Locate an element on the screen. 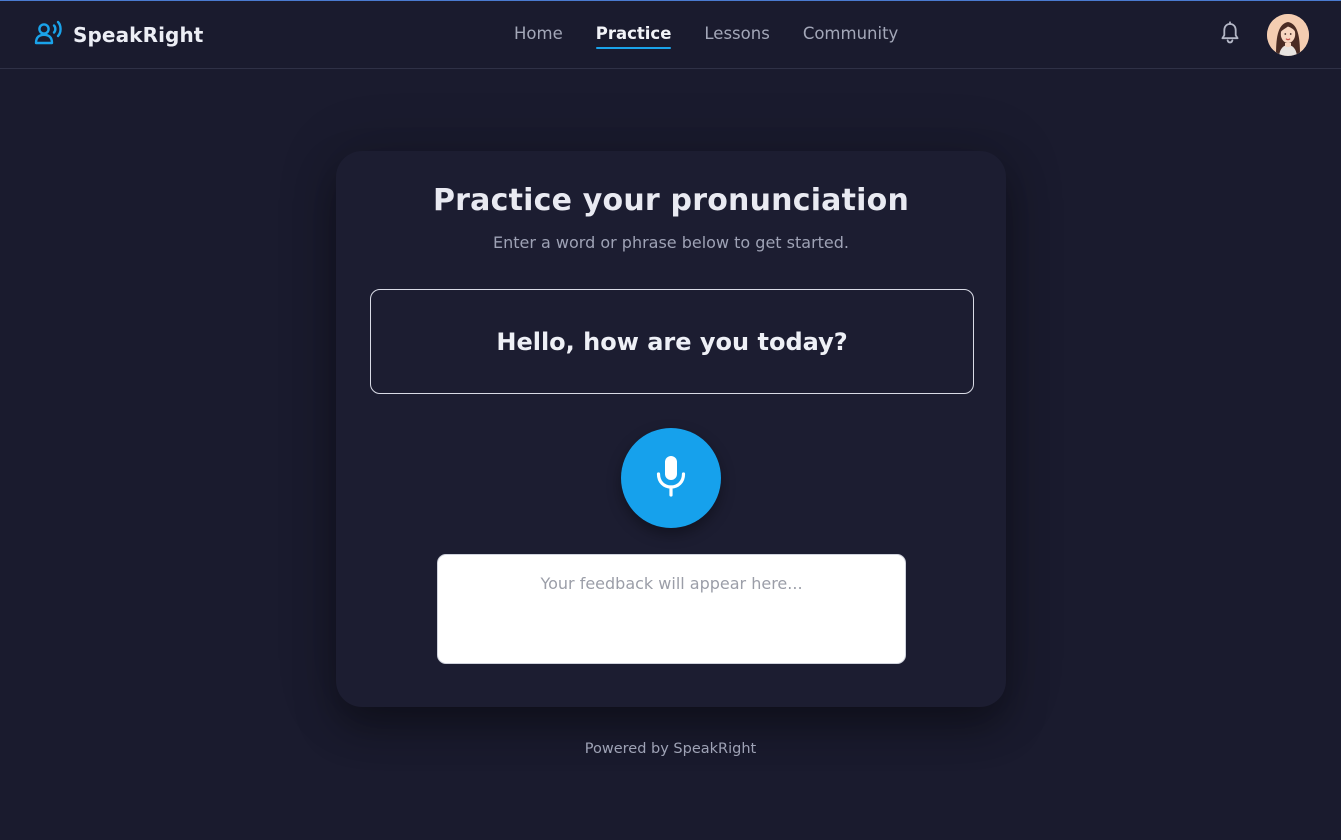  microphone-icon is located at coordinates (671, 478).